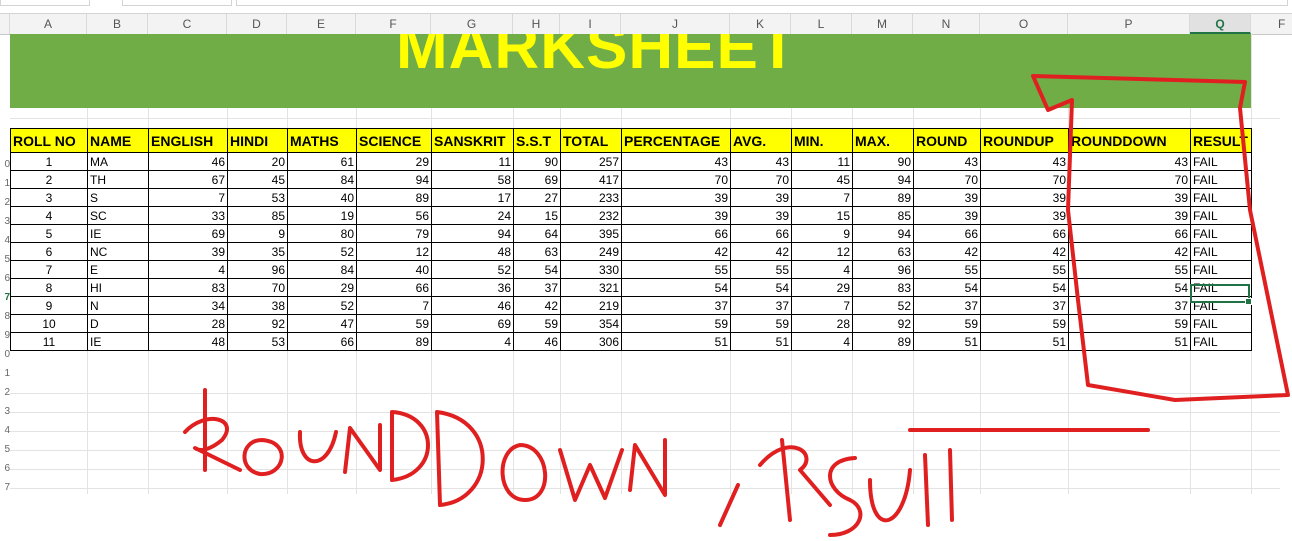 This screenshot has height=541, width=1292. What do you see at coordinates (729, 505) in the screenshot?
I see `comma` at bounding box center [729, 505].